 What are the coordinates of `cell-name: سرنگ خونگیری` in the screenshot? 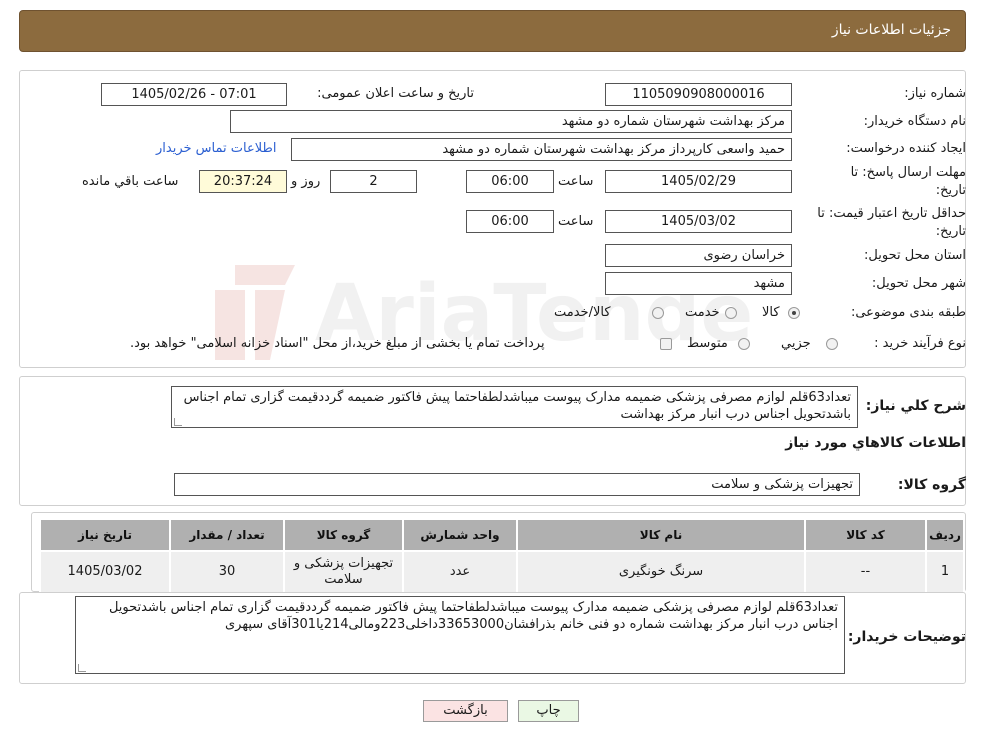 It's located at (661, 572).